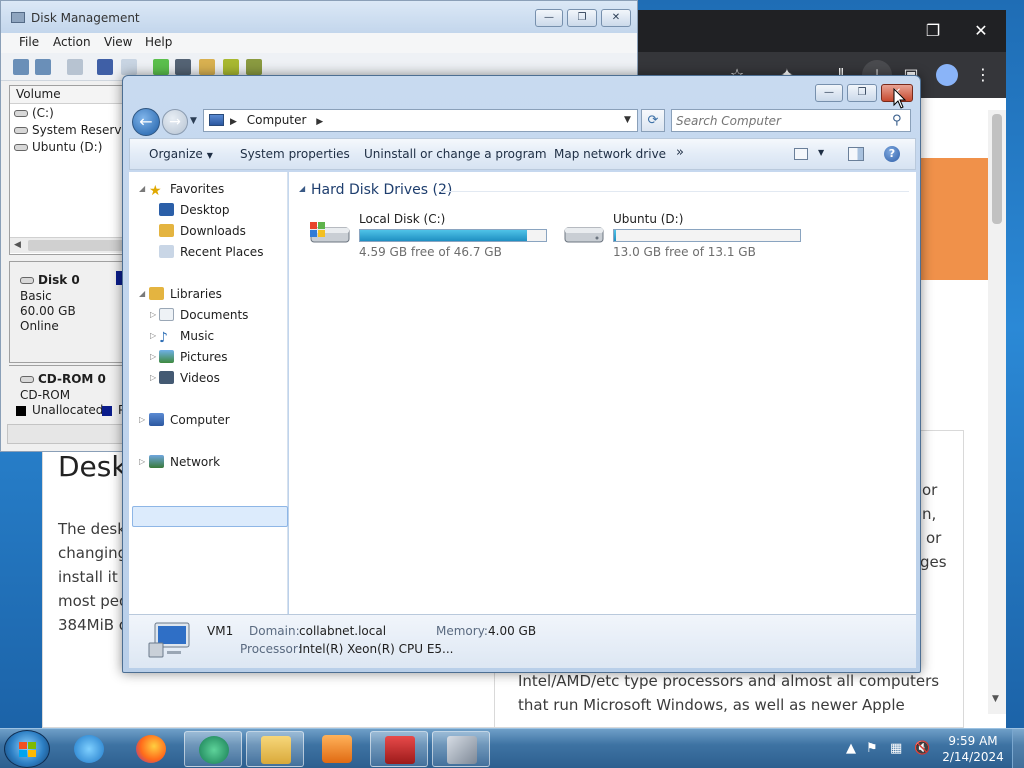  Describe the element at coordinates (461, 749) in the screenshot. I see `taskbar-disk-tool` at that location.